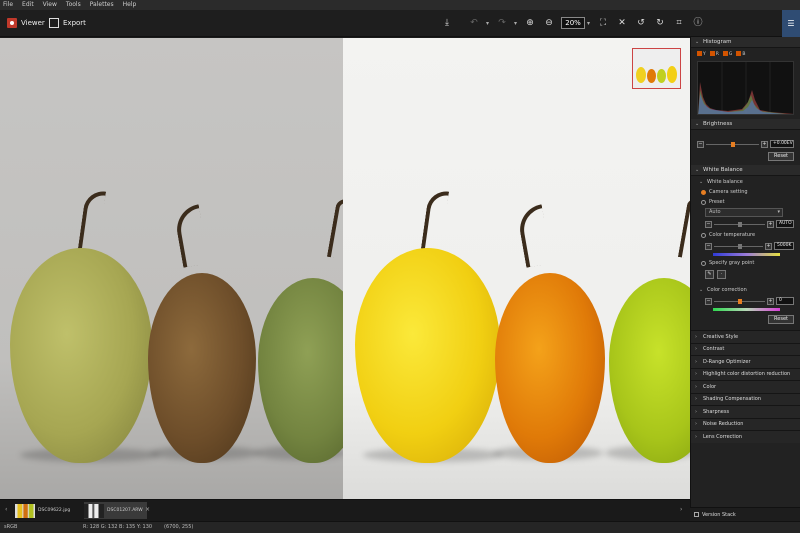  Describe the element at coordinates (745, 42) in the screenshot. I see `histogram-header: ⌄ Histogram` at that location.